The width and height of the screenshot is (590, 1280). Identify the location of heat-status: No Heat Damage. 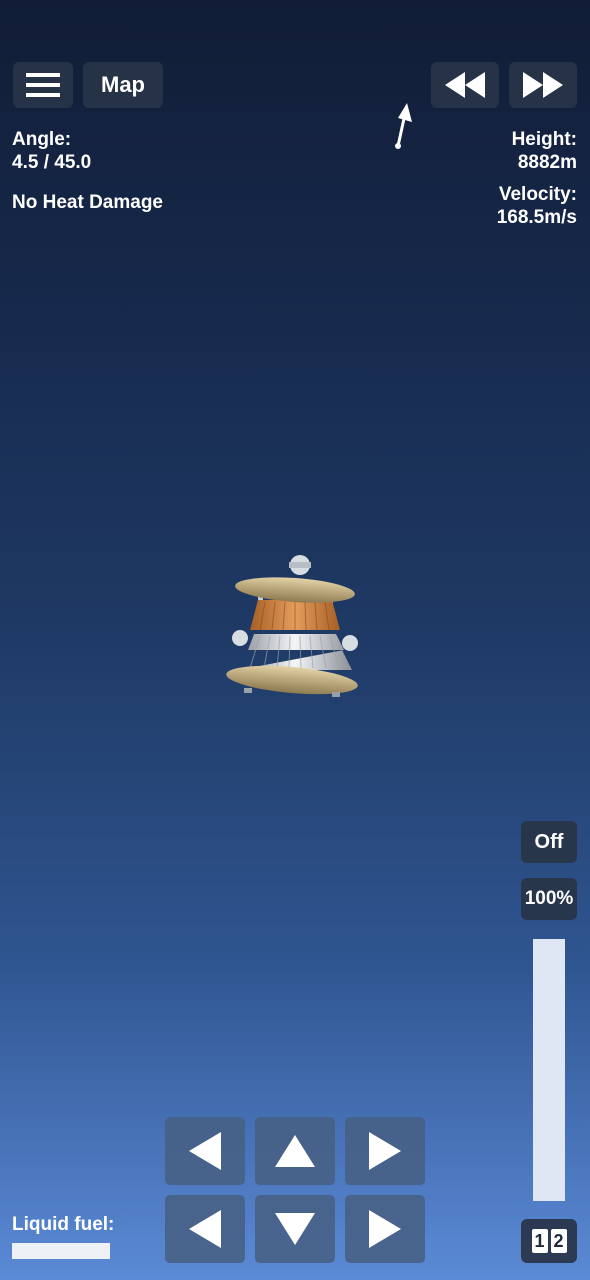
(87, 202).